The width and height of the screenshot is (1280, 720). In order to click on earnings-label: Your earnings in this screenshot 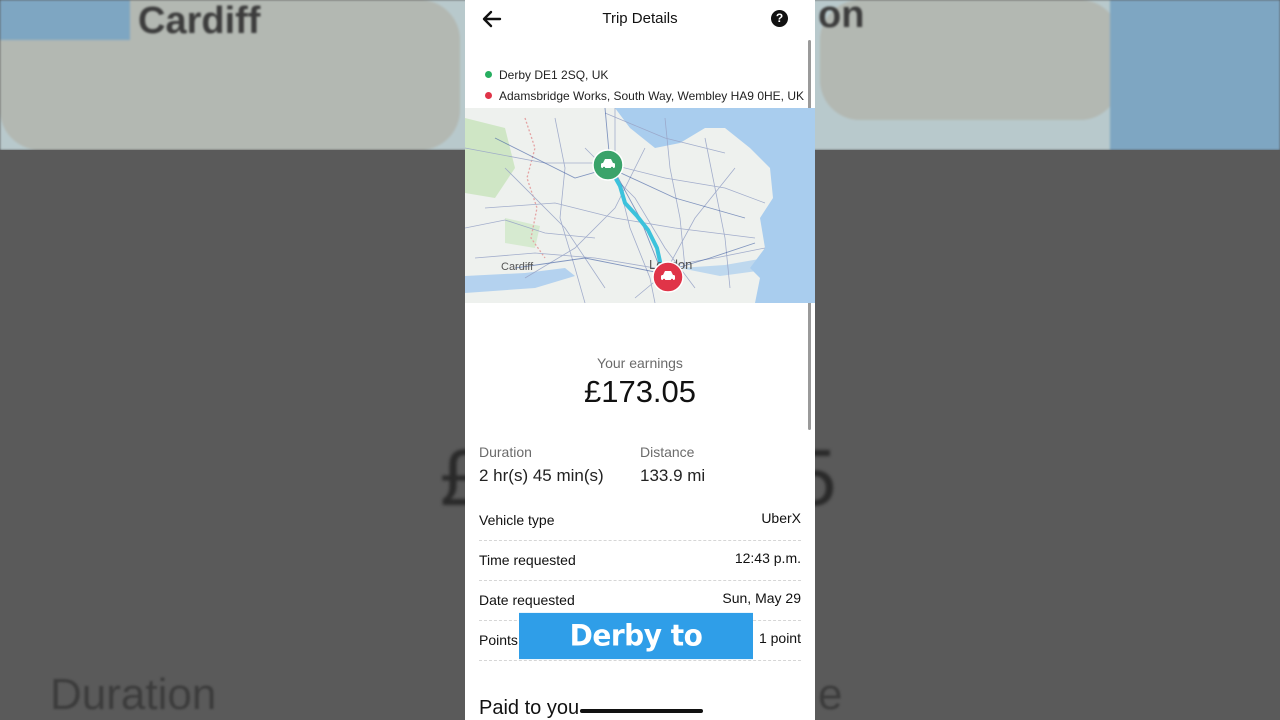, I will do `click(640, 363)`.